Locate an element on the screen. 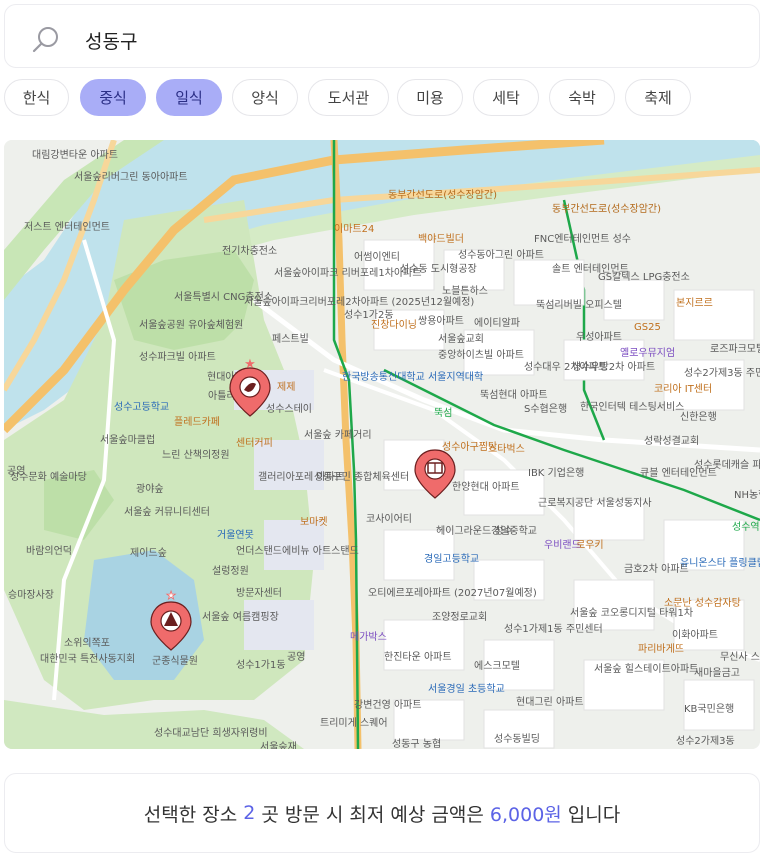 Image resolution: width=764 pixels, height=858 pixels. label-daehan: 대한민국 특전사동지회 is located at coordinates (87, 659).